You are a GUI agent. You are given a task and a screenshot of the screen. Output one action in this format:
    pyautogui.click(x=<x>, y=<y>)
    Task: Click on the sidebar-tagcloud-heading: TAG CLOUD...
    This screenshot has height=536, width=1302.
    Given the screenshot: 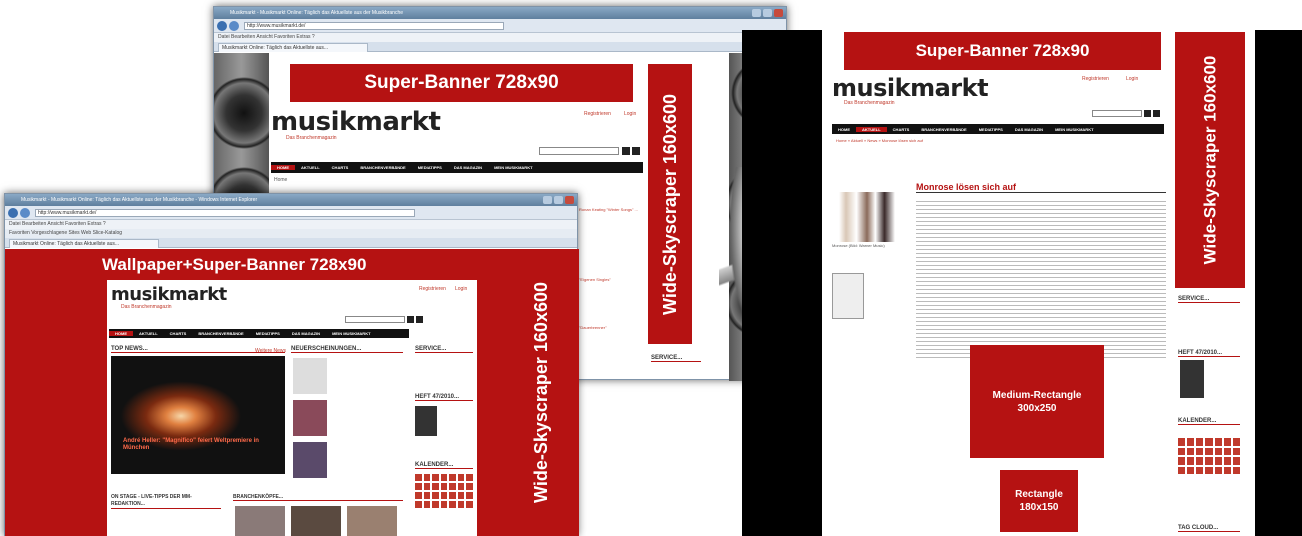 What is the action you would take?
    pyautogui.click(x=1209, y=528)
    